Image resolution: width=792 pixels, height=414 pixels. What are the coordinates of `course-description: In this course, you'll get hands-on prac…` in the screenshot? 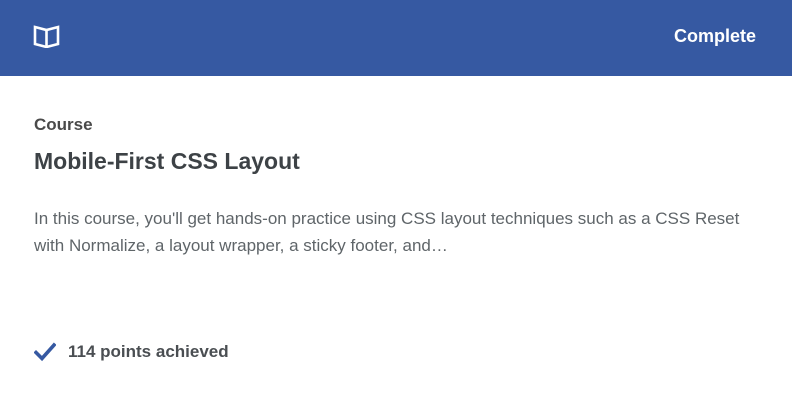 It's located at (387, 232).